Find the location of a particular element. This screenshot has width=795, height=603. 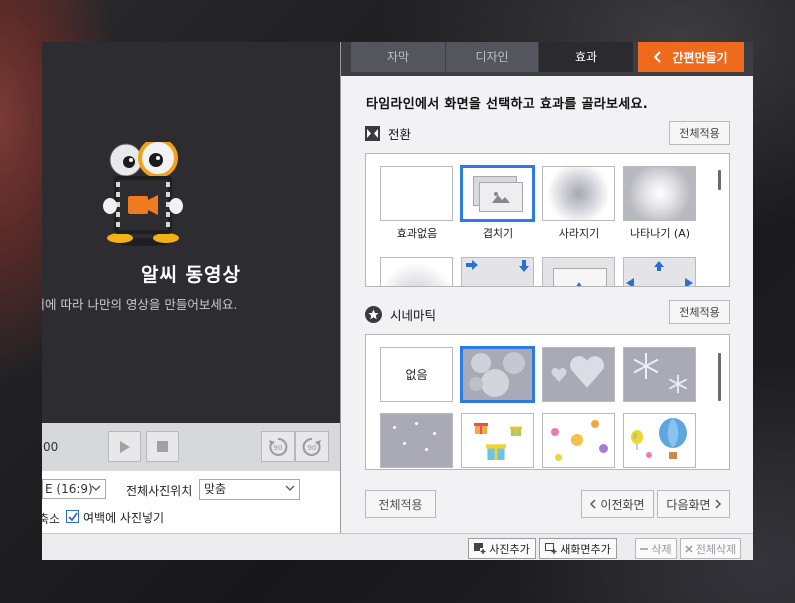

transition-label: 겹치기 is located at coordinates (498, 233).